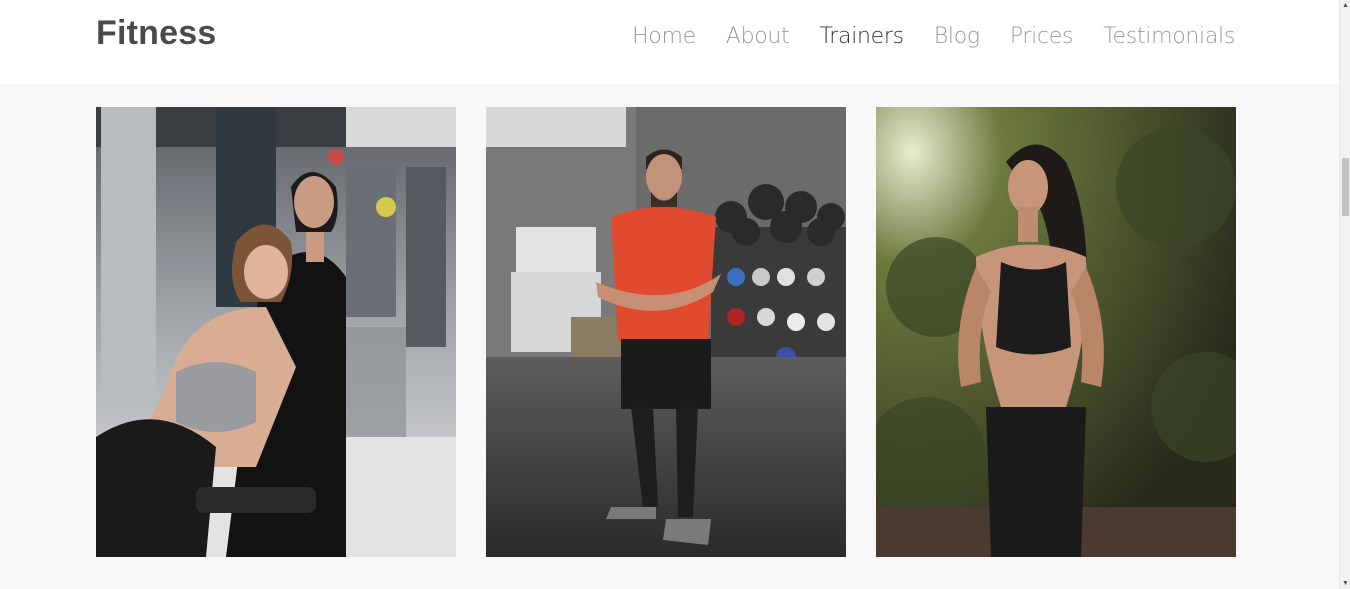 The width and height of the screenshot is (1350, 589). What do you see at coordinates (664, 36) in the screenshot?
I see `nav-home: Home` at bounding box center [664, 36].